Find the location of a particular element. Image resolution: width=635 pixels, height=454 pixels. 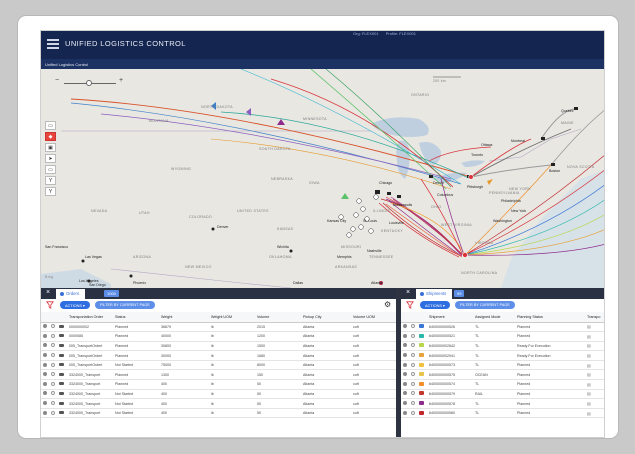

tab-orders: Orders is located at coordinates (71, 294).